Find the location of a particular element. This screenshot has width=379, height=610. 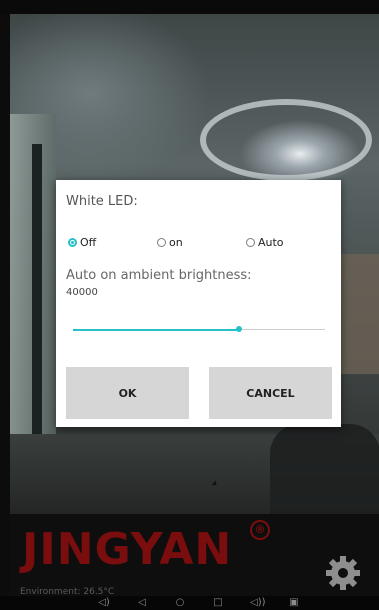

dialog-title: White LED: is located at coordinates (102, 201).